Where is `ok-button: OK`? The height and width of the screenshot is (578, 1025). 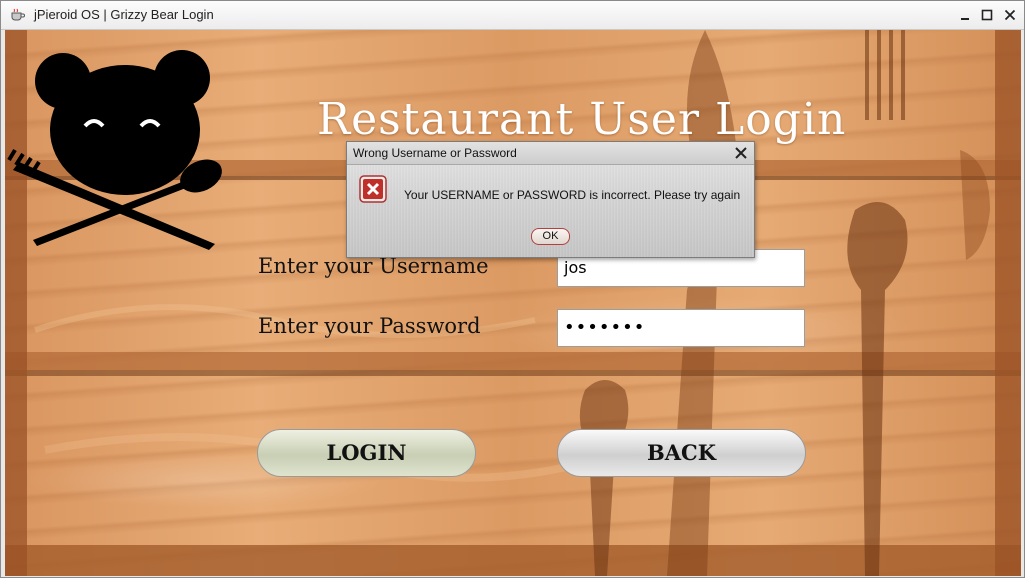
ok-button: OK is located at coordinates (550, 236).